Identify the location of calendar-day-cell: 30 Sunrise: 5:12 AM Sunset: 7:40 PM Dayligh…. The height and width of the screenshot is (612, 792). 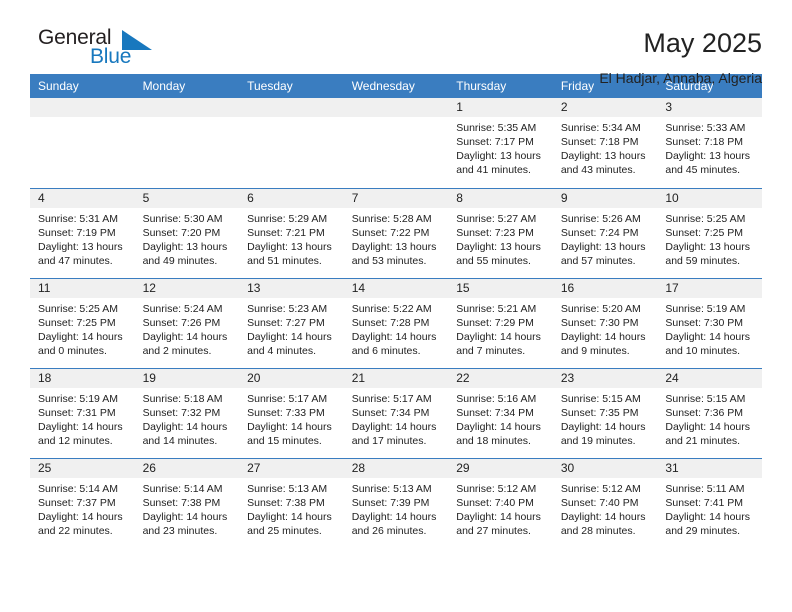
(605, 502).